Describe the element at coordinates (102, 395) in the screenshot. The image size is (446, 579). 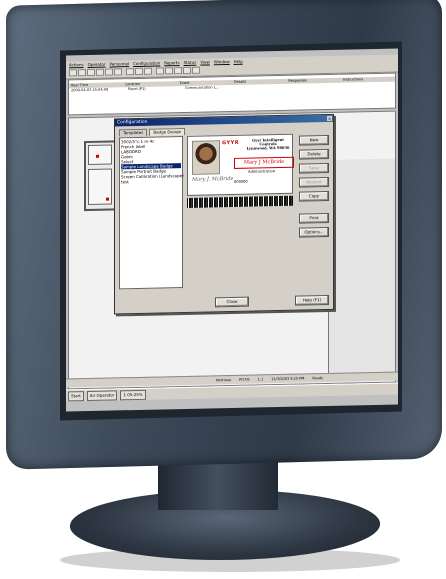
I see `task-button: Air Operator` at that location.